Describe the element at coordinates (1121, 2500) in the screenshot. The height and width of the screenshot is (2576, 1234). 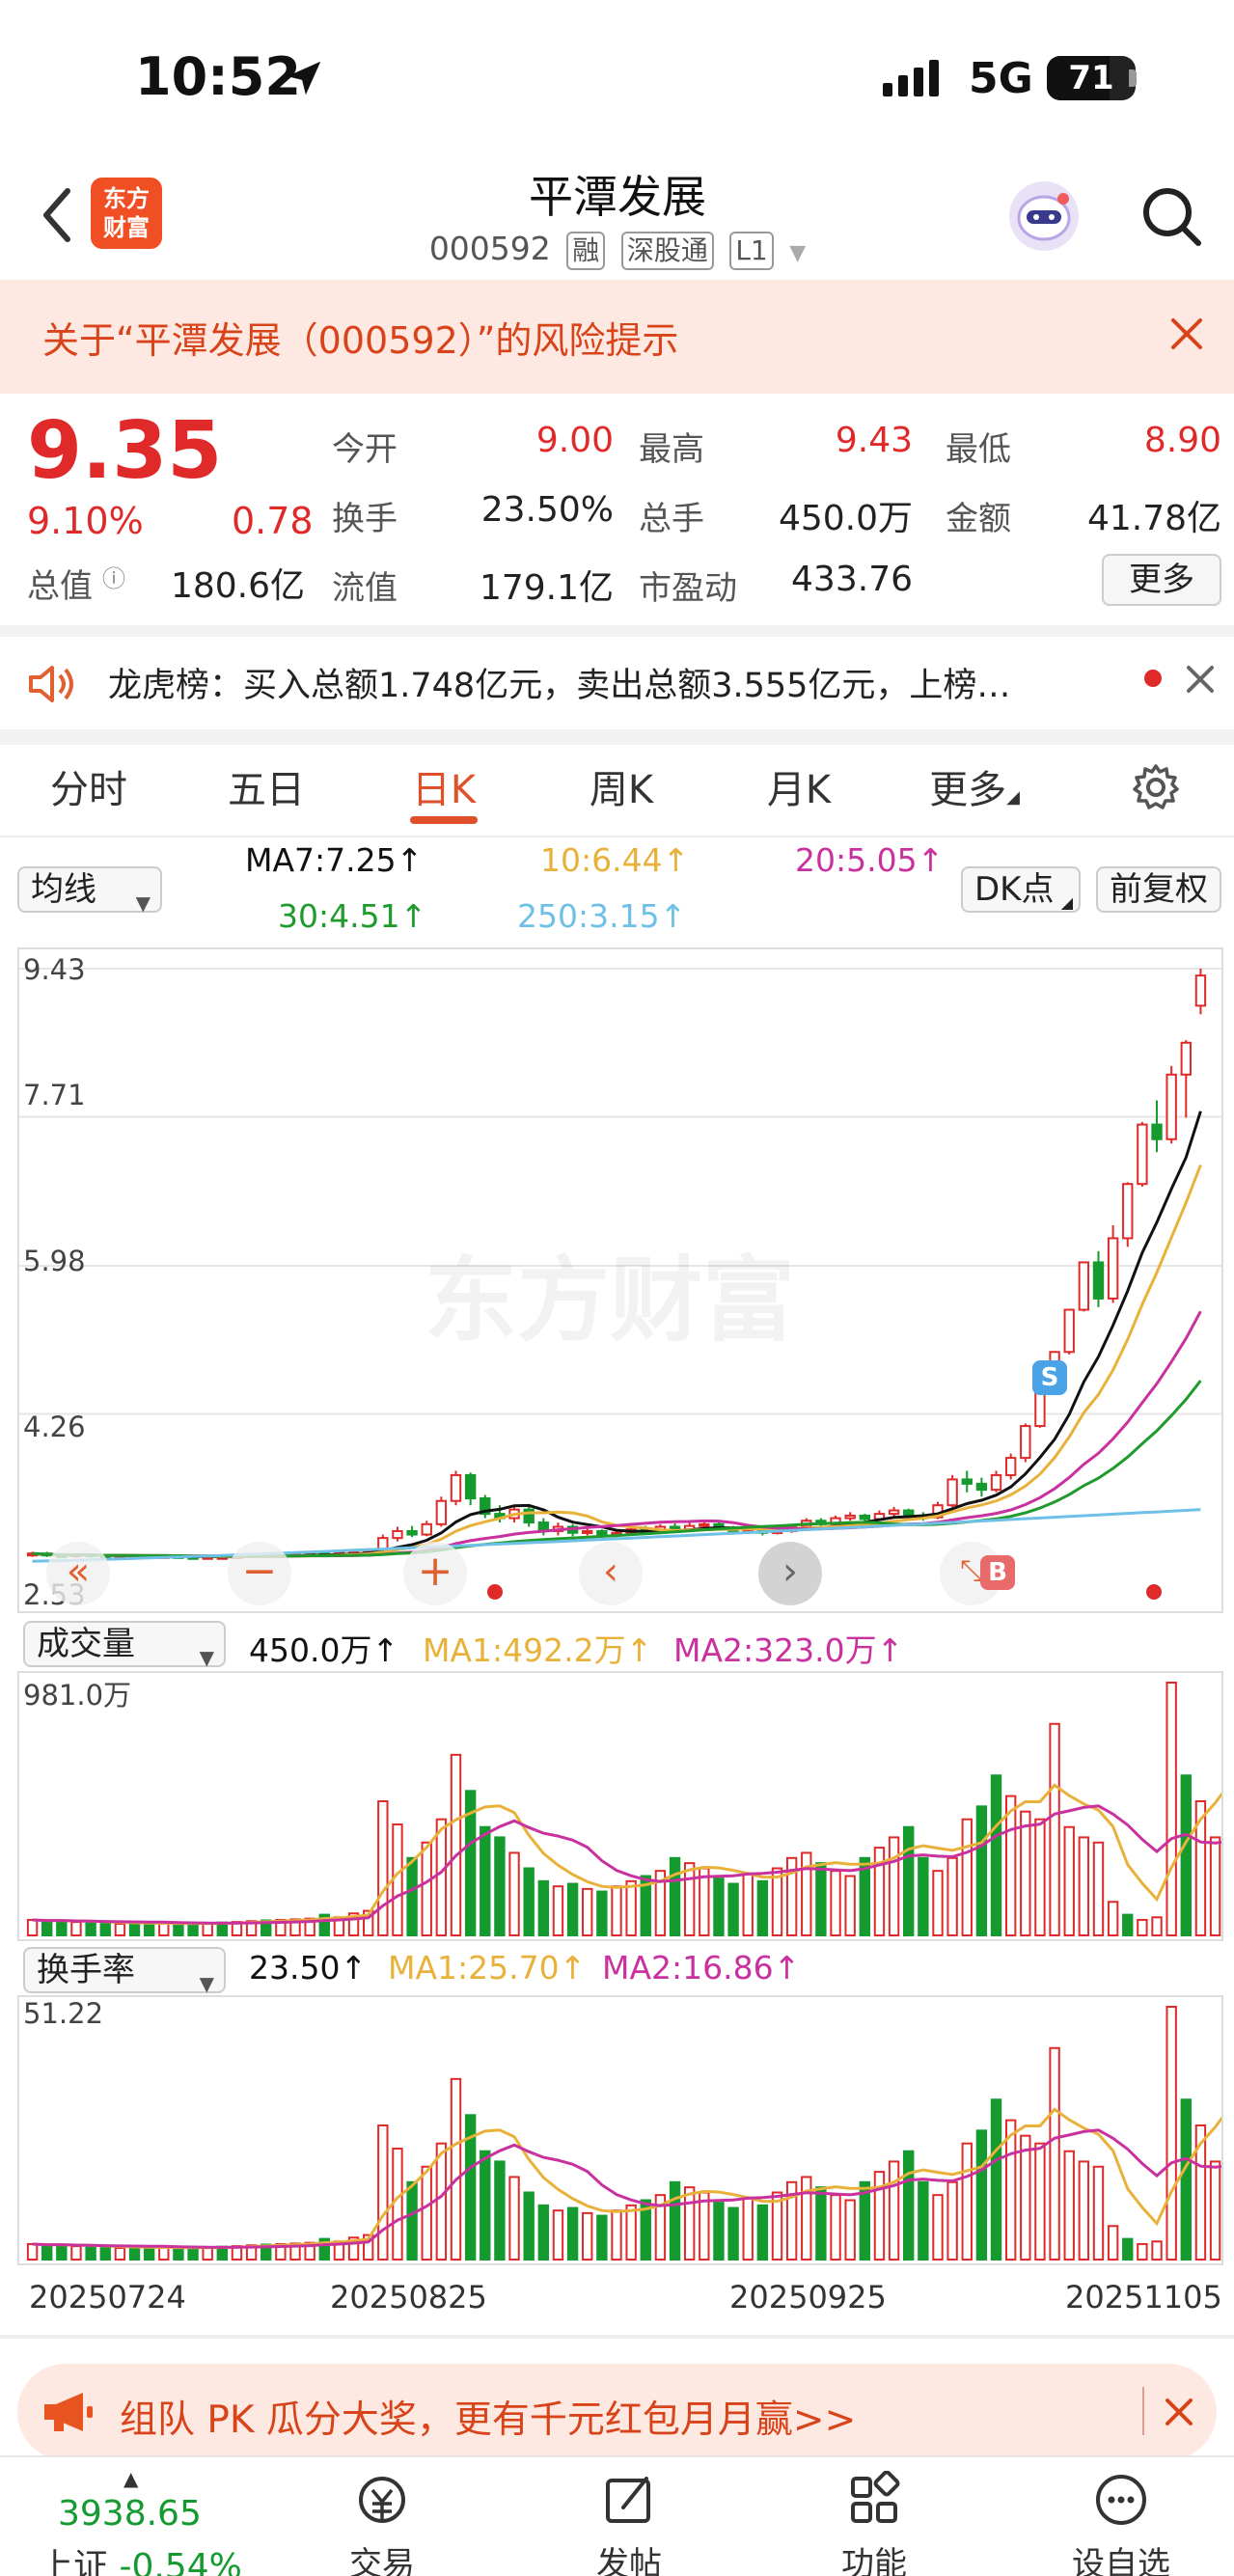
I see `more-icon` at that location.